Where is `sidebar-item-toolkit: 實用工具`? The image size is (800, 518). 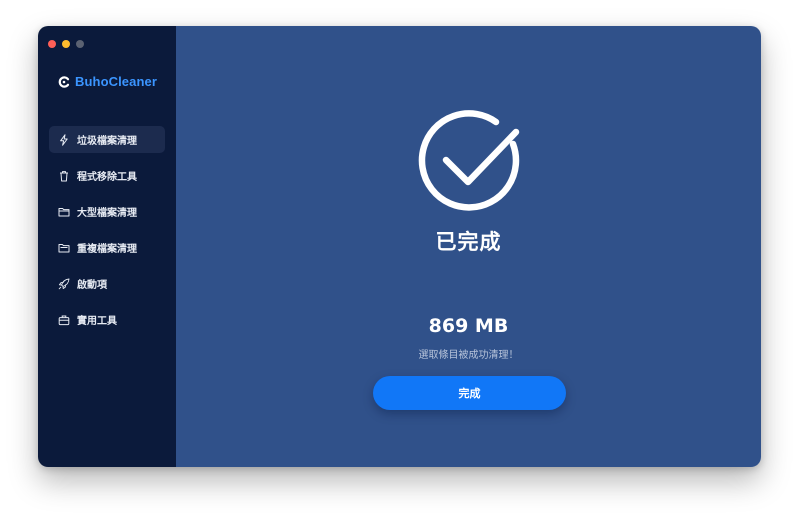 sidebar-item-toolkit: 實用工具 is located at coordinates (107, 319).